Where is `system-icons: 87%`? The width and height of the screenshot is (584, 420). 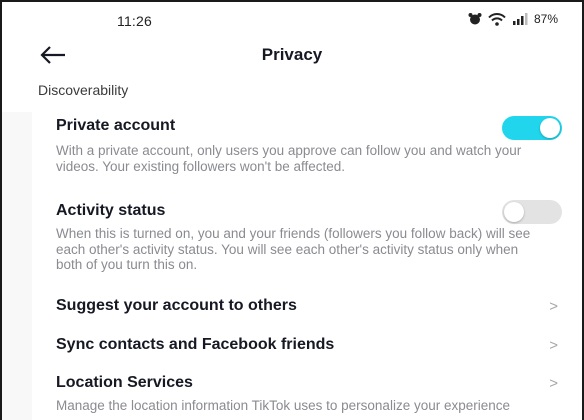 system-icons: 87% is located at coordinates (513, 19).